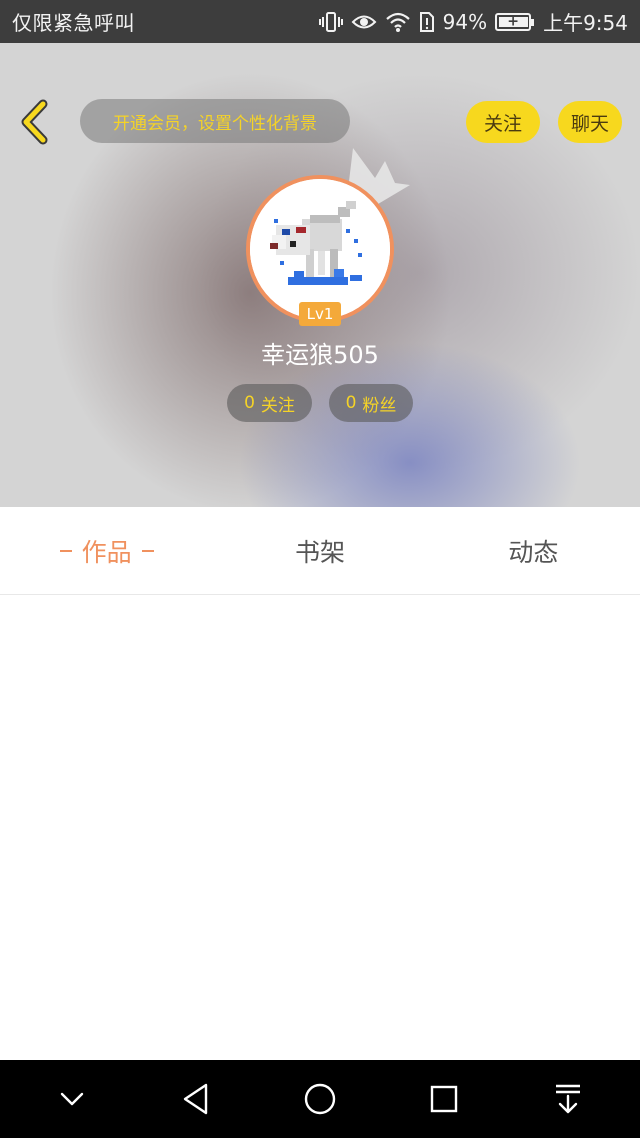  Describe the element at coordinates (364, 22) in the screenshot. I see `eye-icon` at that location.